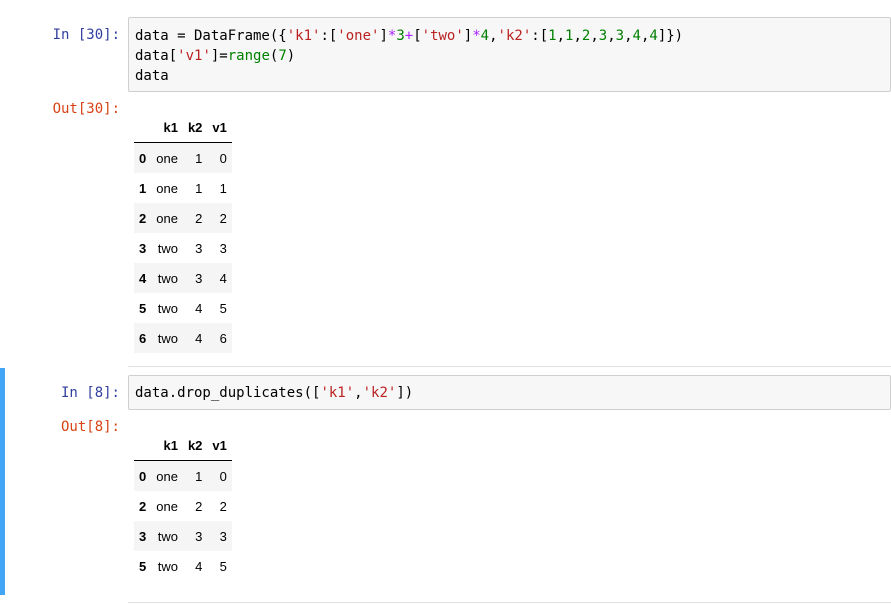 The image size is (891, 604). What do you see at coordinates (552, 36) in the screenshot?
I see `code-token: 1` at bounding box center [552, 36].